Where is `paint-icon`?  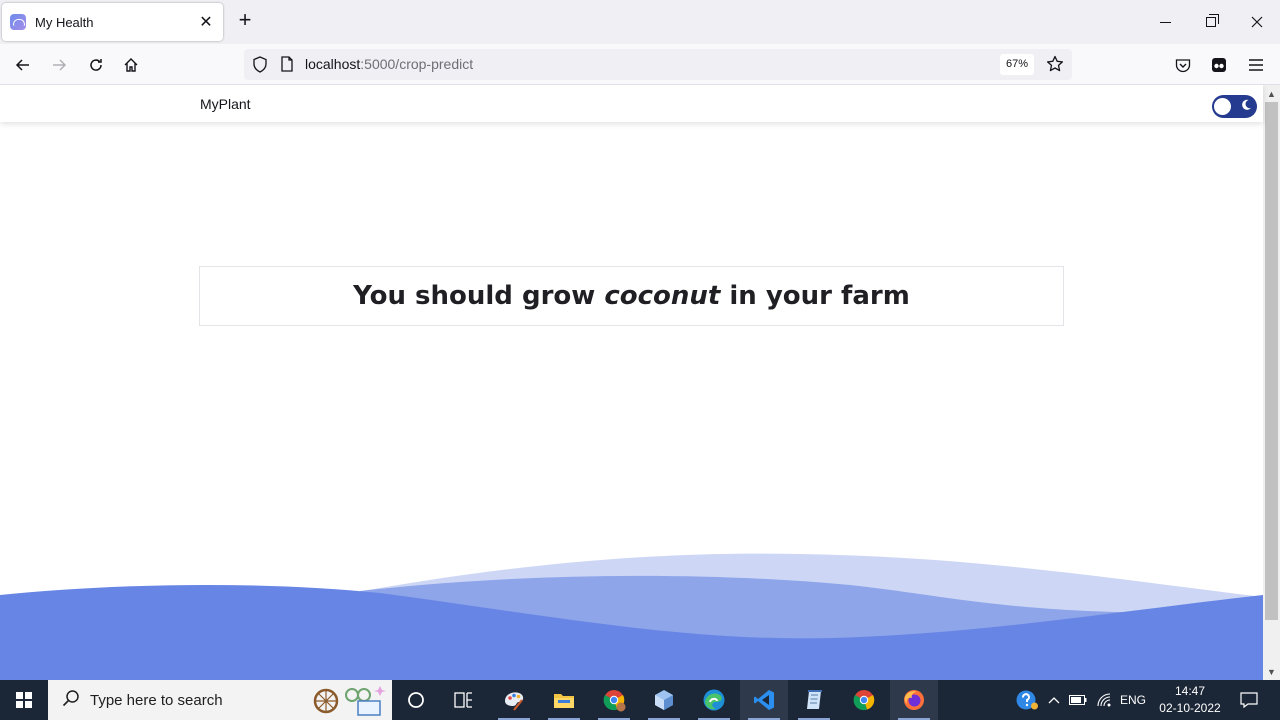 paint-icon is located at coordinates (514, 700).